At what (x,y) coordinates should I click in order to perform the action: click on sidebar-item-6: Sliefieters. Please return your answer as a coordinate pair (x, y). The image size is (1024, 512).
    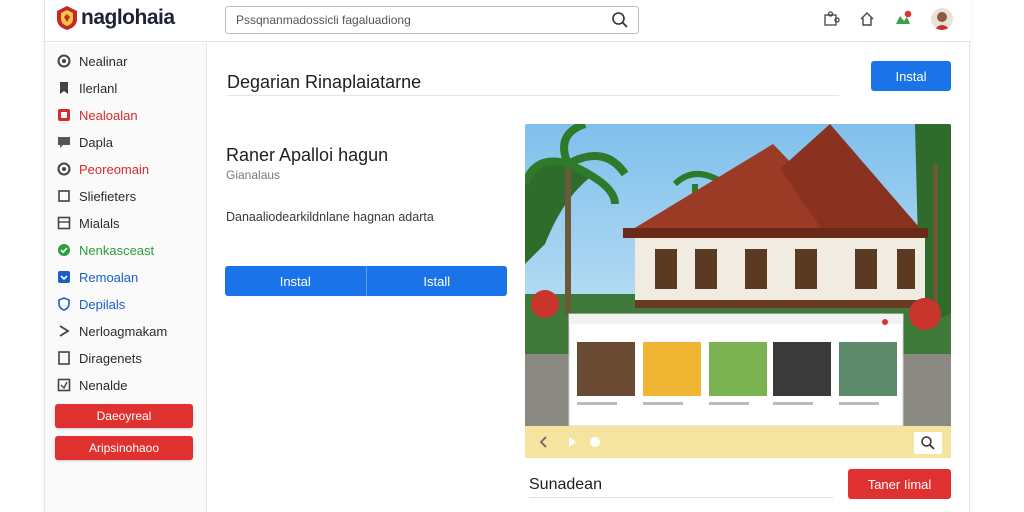
    Looking at the image, I should click on (96, 196).